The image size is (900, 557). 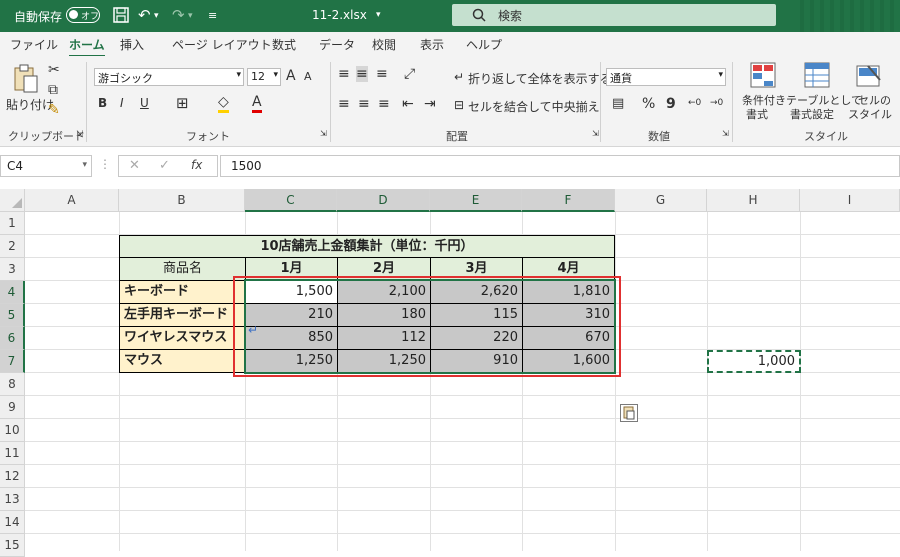 I want to click on save-icon, so click(x=121, y=15).